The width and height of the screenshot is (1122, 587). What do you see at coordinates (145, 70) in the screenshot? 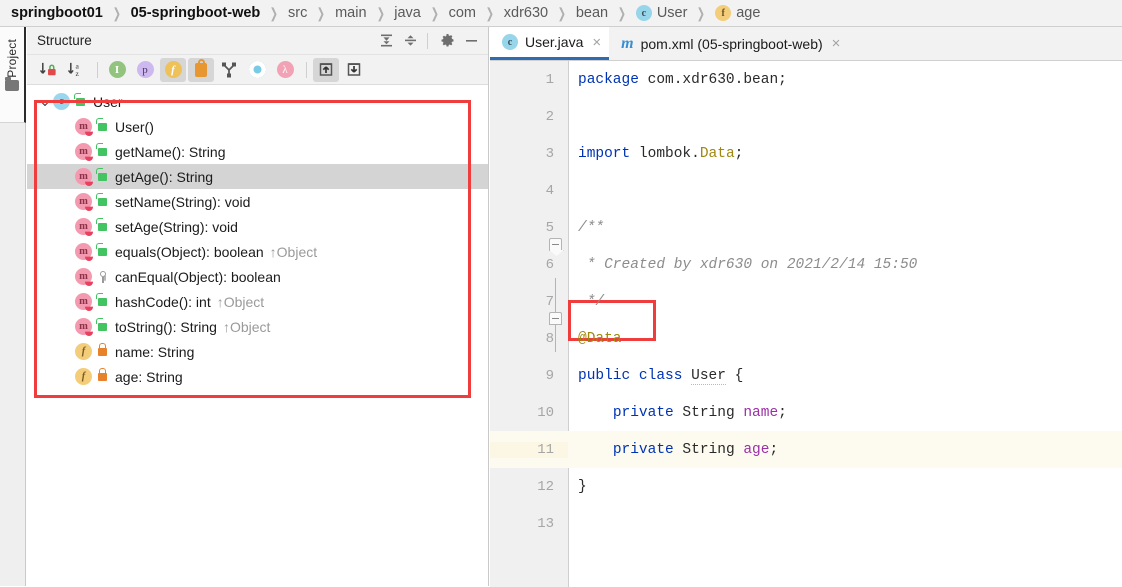
I see `show-properties-icon: p` at bounding box center [145, 70].